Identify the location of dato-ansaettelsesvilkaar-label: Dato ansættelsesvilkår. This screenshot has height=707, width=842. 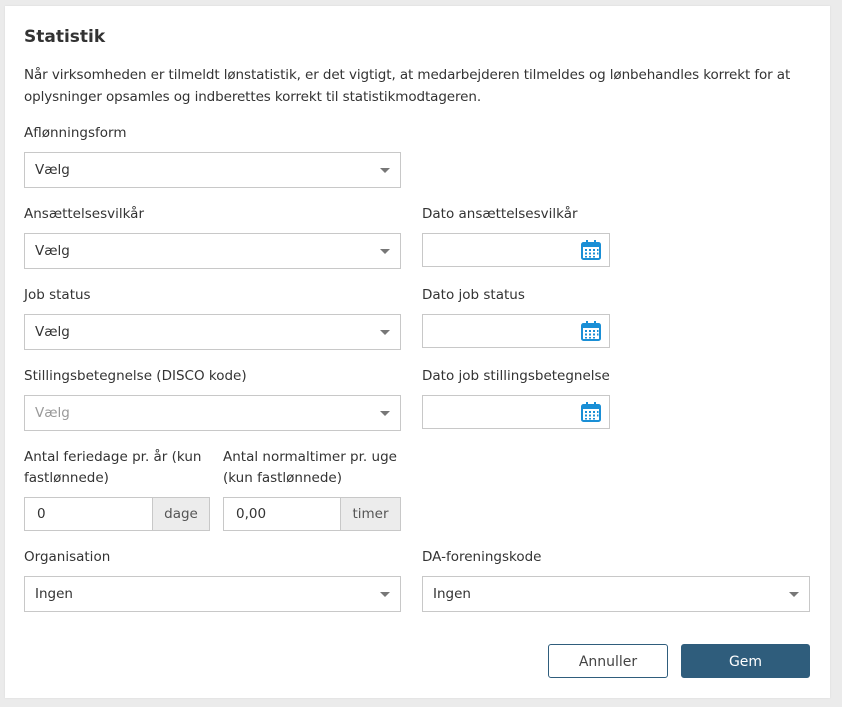
(500, 214).